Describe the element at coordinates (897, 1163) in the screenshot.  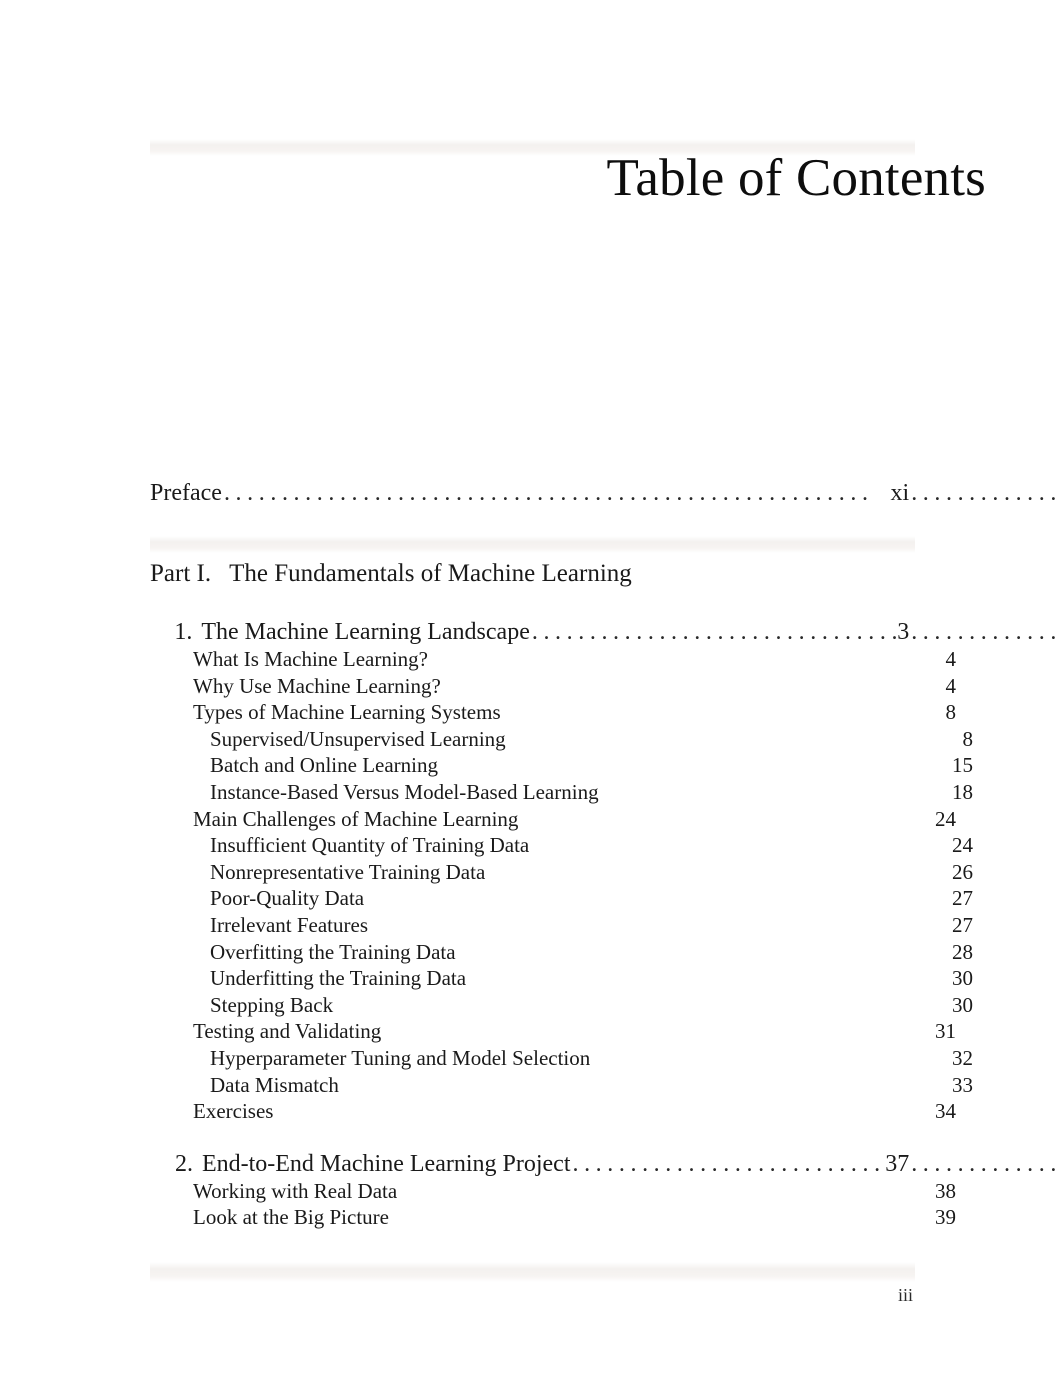
I see `chapter-page-number: 37` at that location.